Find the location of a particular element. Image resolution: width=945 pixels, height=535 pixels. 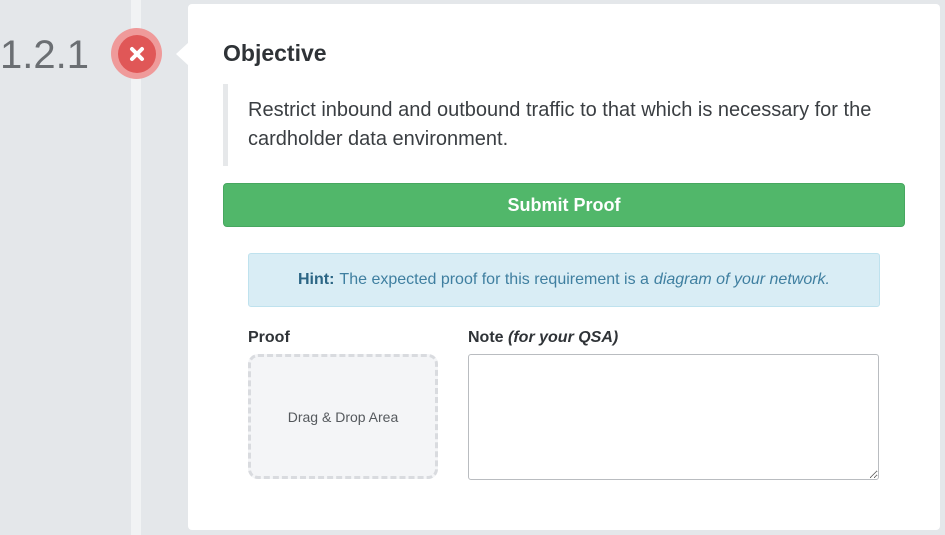

objective-heading: Objective is located at coordinates (275, 53).